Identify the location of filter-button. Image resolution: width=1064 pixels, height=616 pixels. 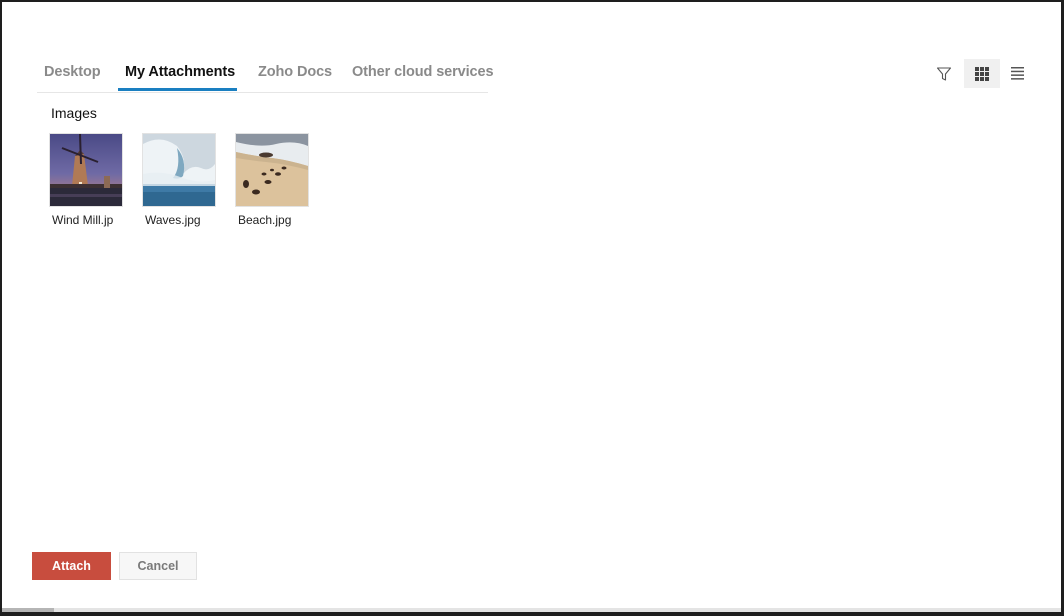
(944, 73).